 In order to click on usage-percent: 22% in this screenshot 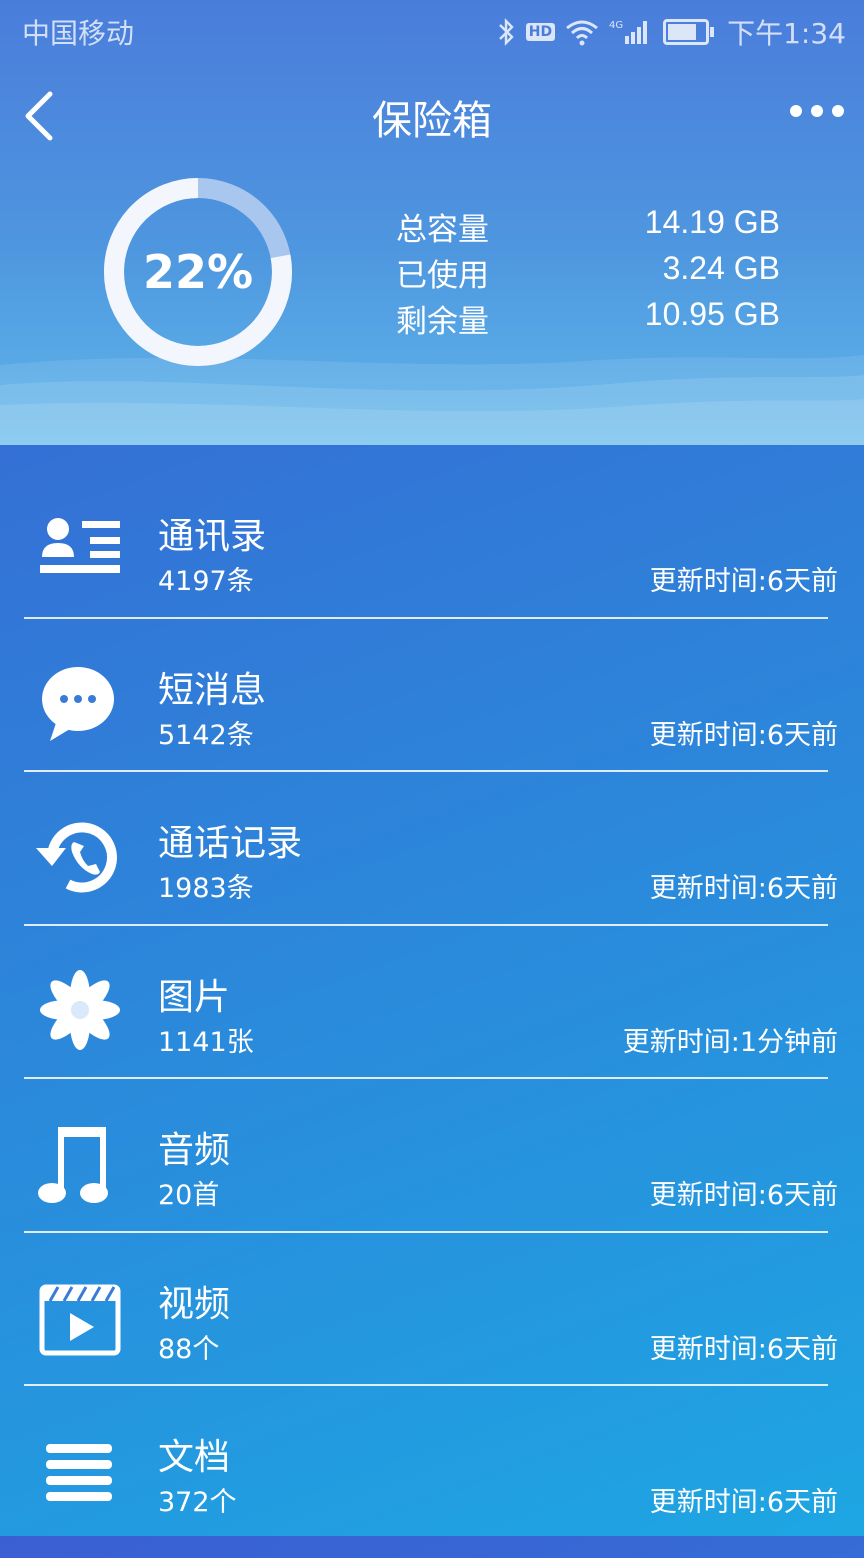, I will do `click(198, 272)`.